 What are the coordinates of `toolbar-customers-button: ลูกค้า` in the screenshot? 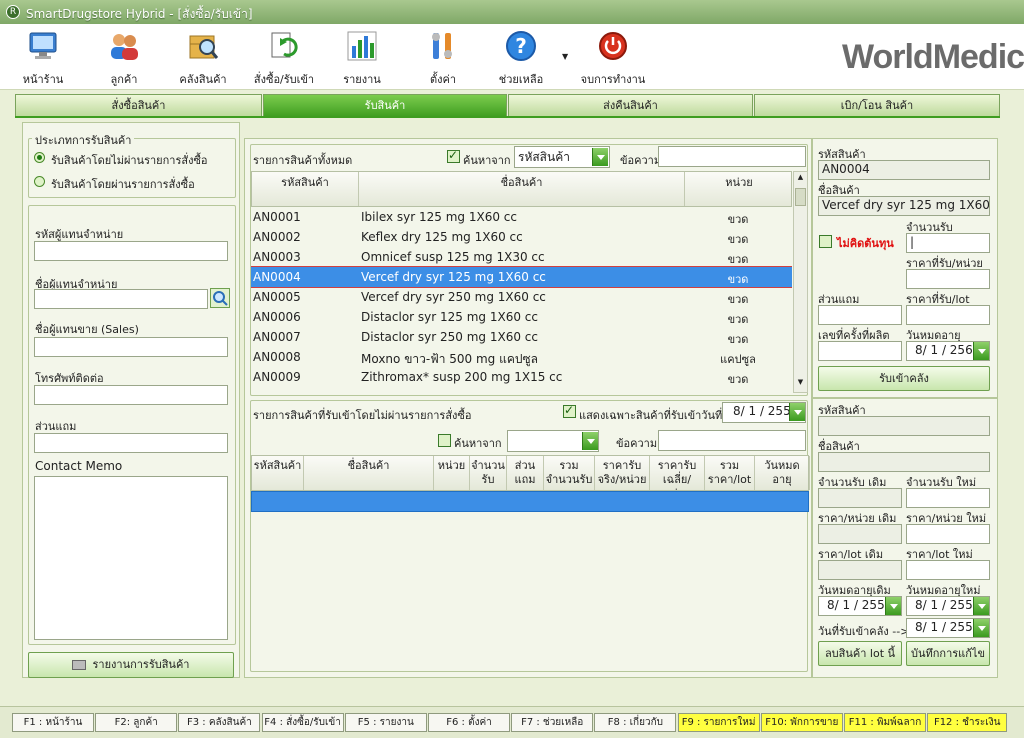 It's located at (124, 59).